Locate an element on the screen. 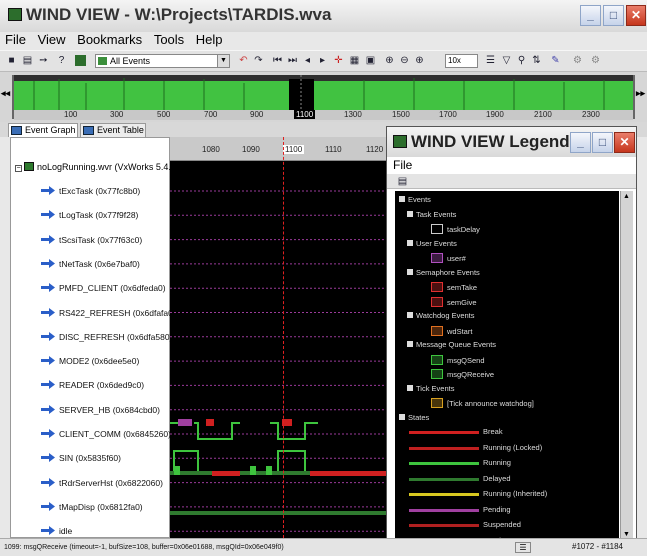 The width and height of the screenshot is (647, 556). zoom-out-icon: ⊖ is located at coordinates (404, 60).